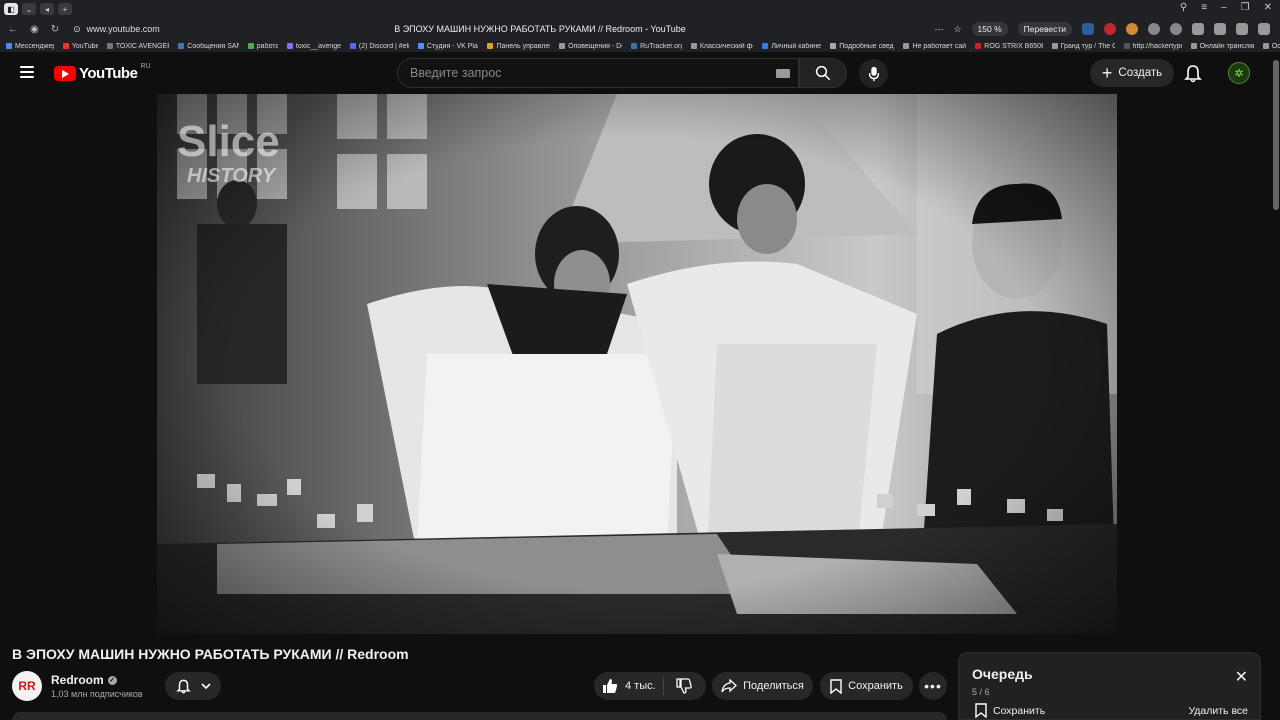 The width and height of the screenshot is (1280, 720). What do you see at coordinates (262, 46) in the screenshot?
I see `bookmark-item: работа` at bounding box center [262, 46].